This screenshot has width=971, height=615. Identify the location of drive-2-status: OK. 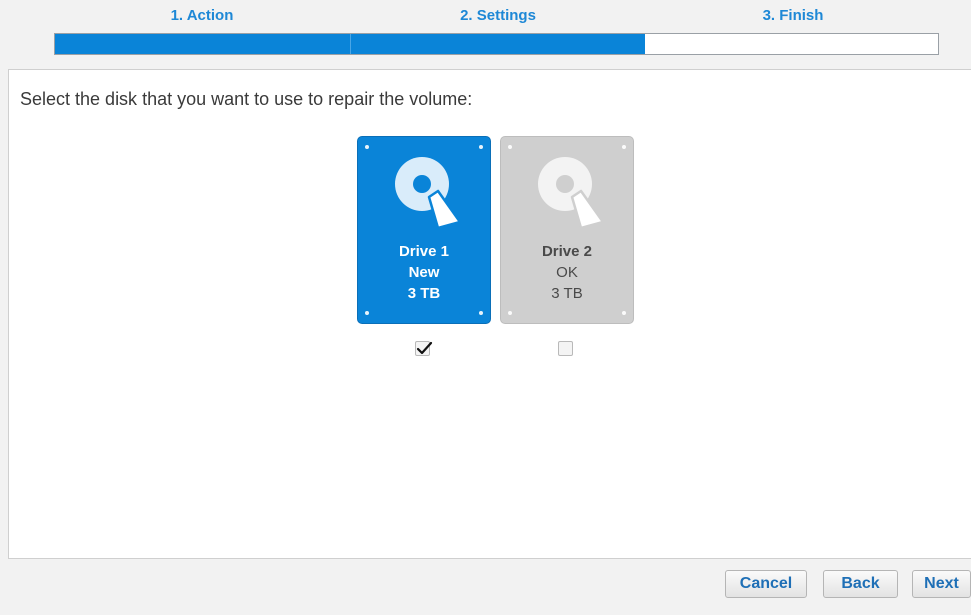
(567, 272).